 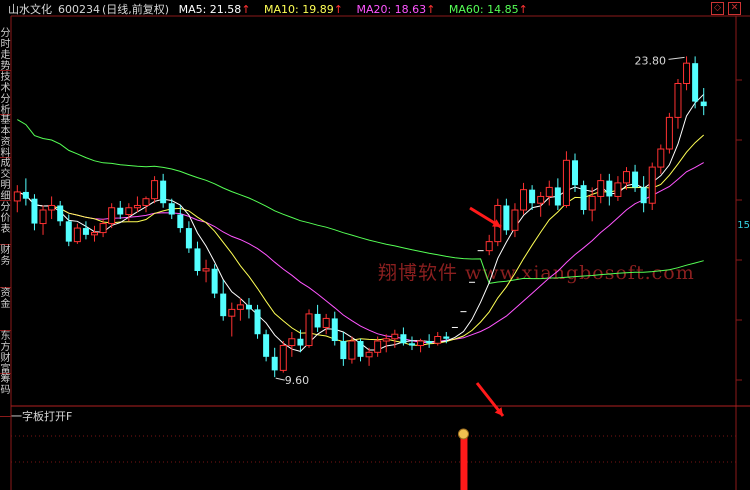 What do you see at coordinates (676, 58) in the screenshot?
I see `high-pointer-line` at bounding box center [676, 58].